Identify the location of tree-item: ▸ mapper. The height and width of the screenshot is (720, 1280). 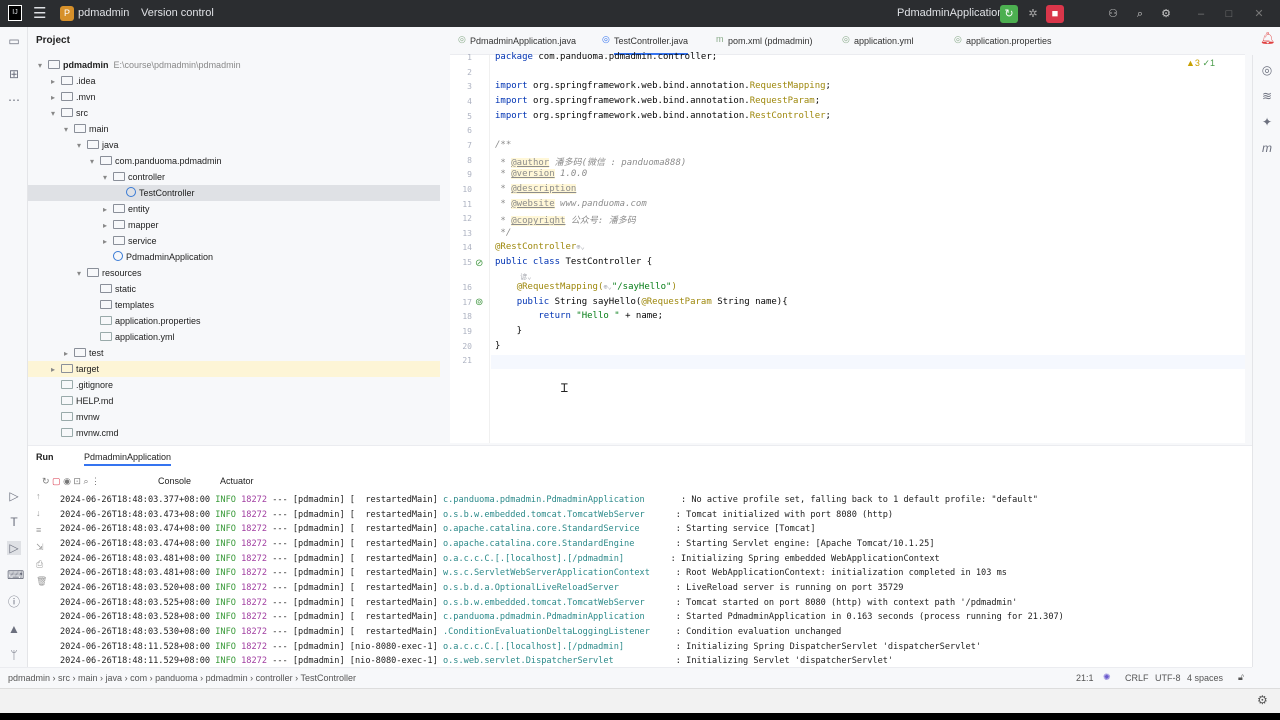
(234, 225).